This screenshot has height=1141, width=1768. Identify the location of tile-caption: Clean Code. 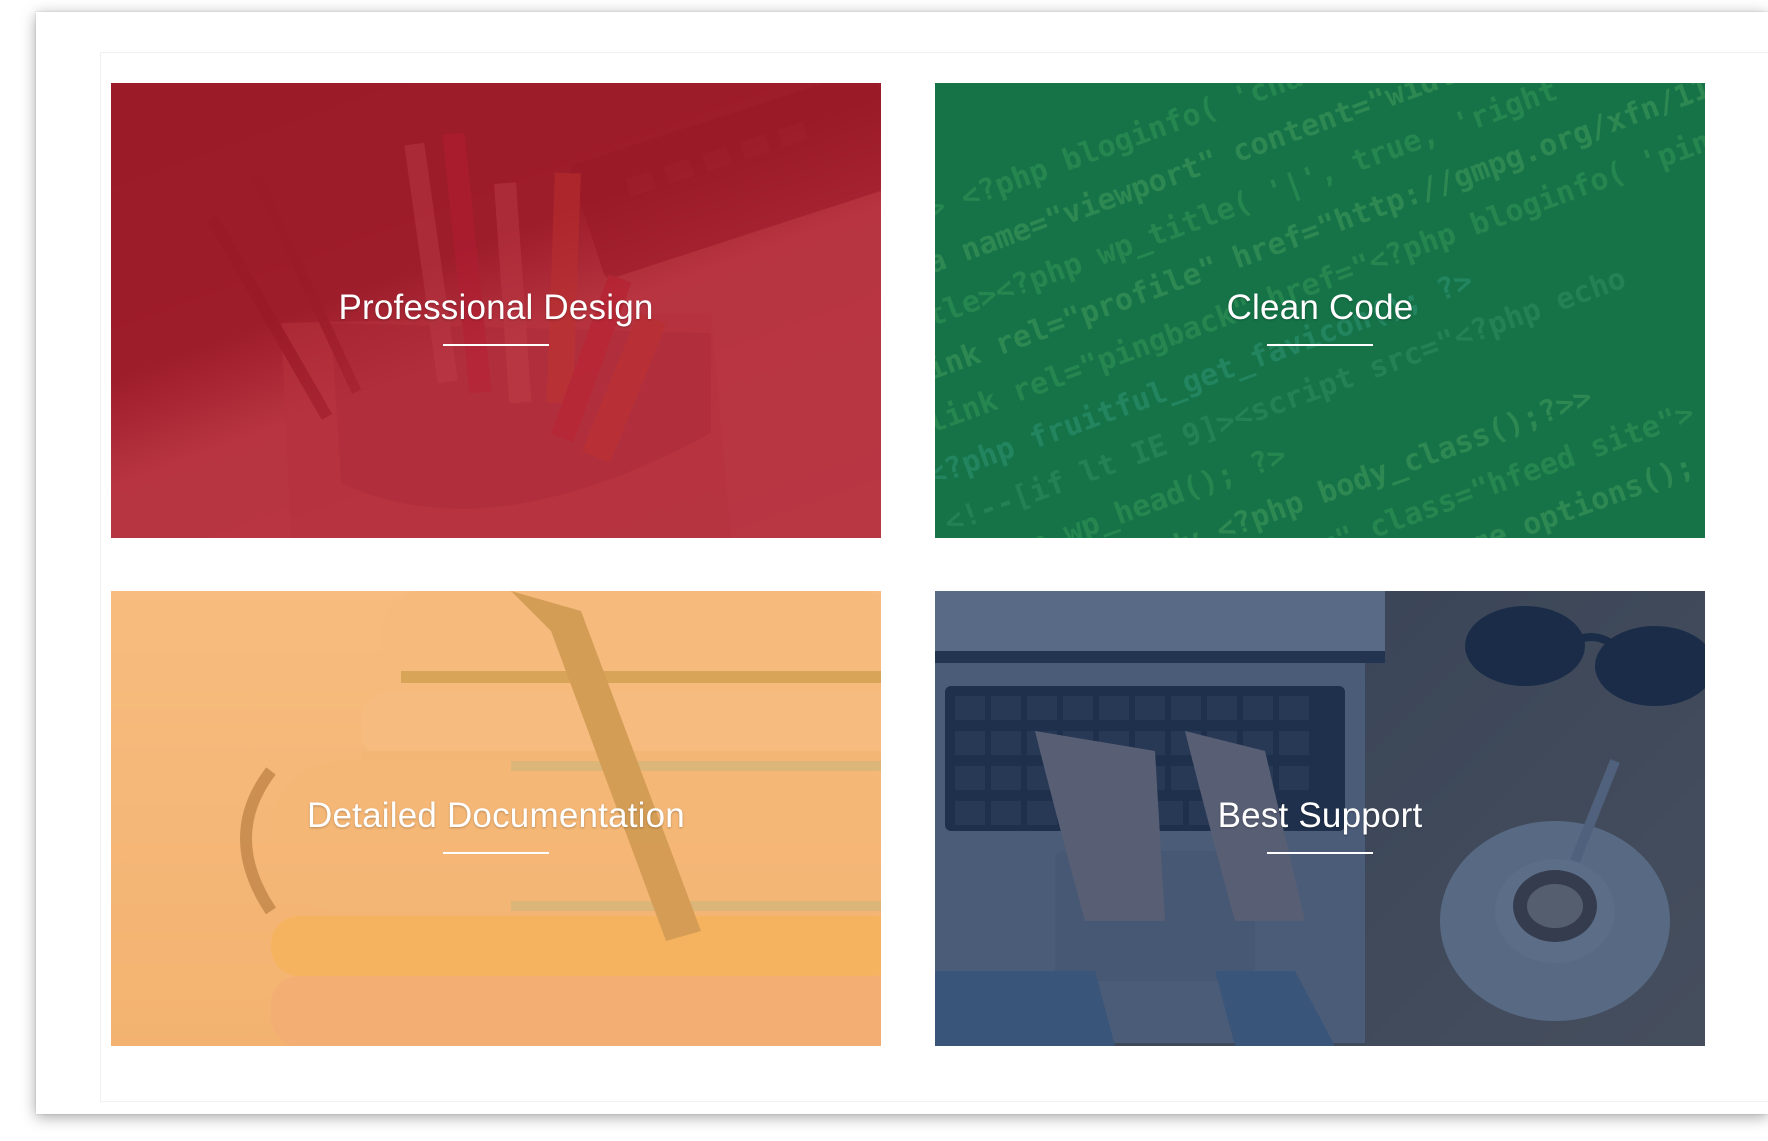
(1320, 317).